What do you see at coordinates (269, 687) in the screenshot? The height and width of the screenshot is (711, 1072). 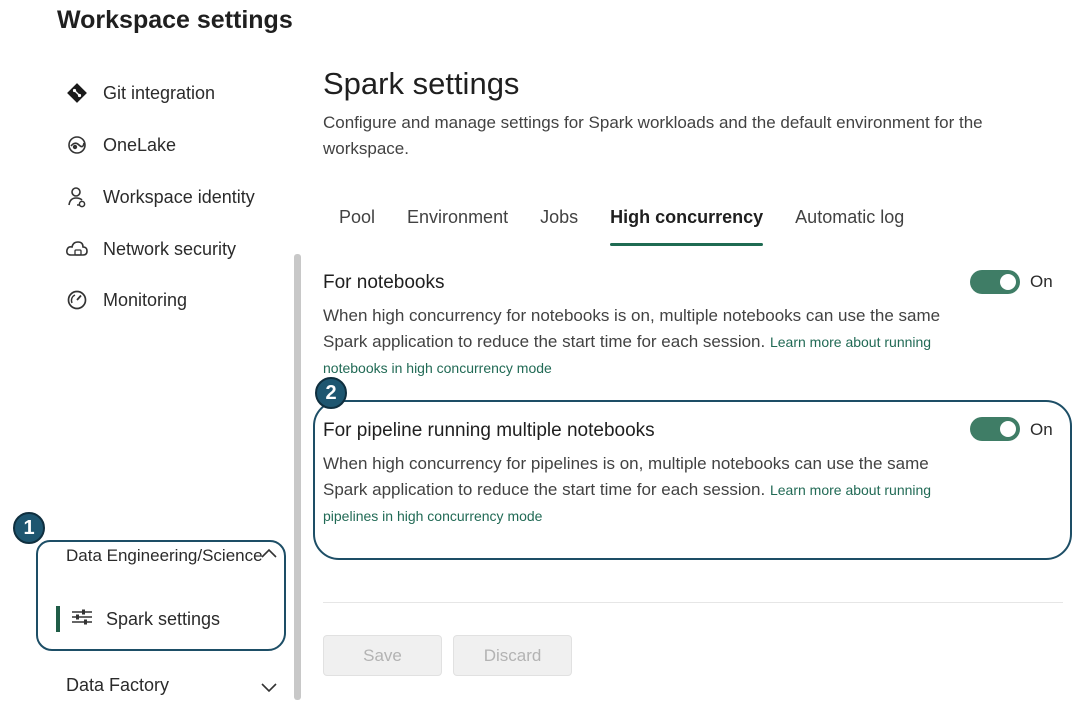 I see `chevron-down-icon` at bounding box center [269, 687].